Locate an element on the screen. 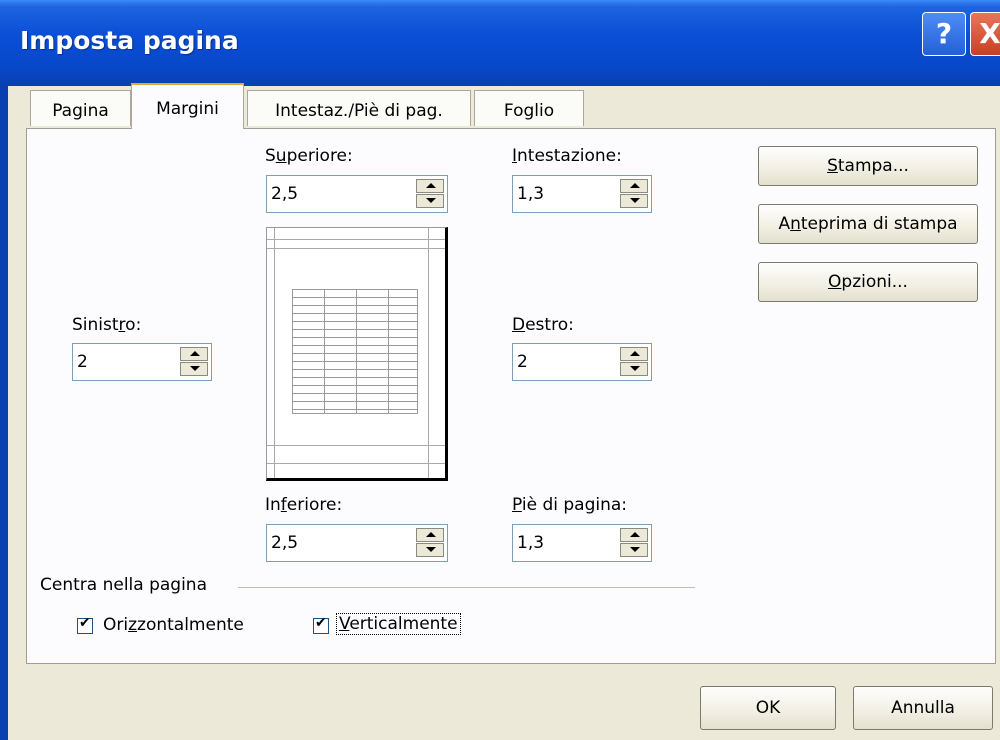  tab-label: Margini is located at coordinates (187, 109).